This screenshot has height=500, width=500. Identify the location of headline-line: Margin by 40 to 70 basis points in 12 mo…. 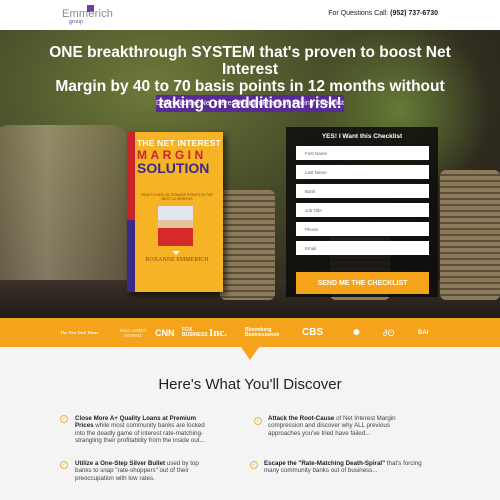
(250, 86).